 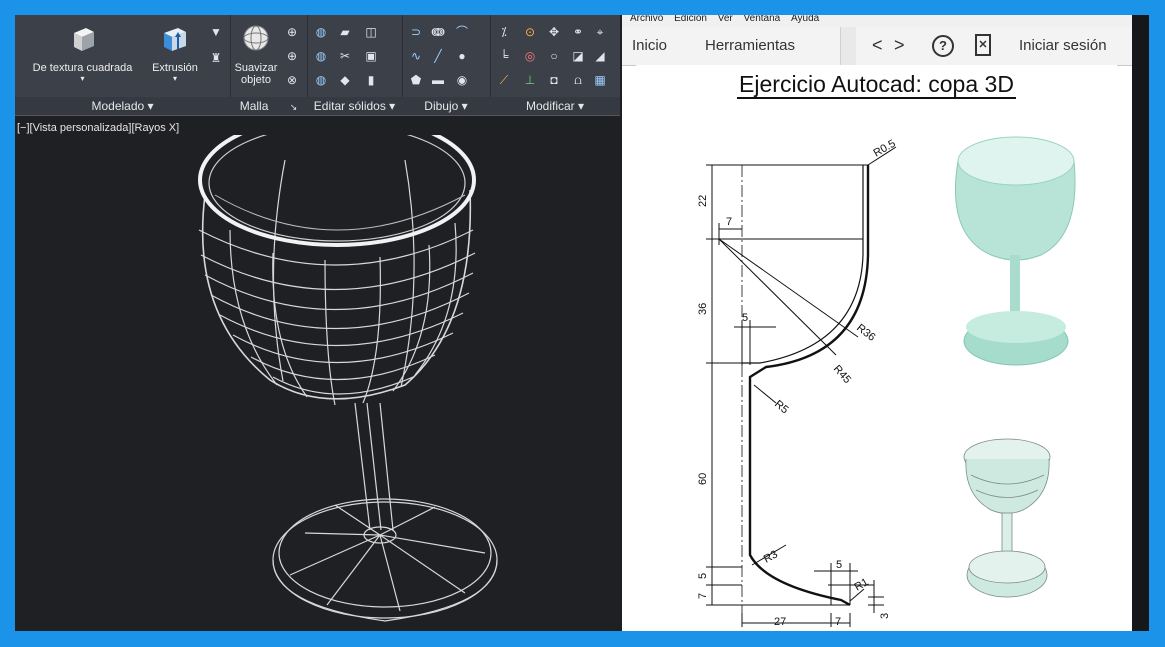 What do you see at coordinates (729, 222) in the screenshot?
I see `dim-7-top: 7` at bounding box center [729, 222].